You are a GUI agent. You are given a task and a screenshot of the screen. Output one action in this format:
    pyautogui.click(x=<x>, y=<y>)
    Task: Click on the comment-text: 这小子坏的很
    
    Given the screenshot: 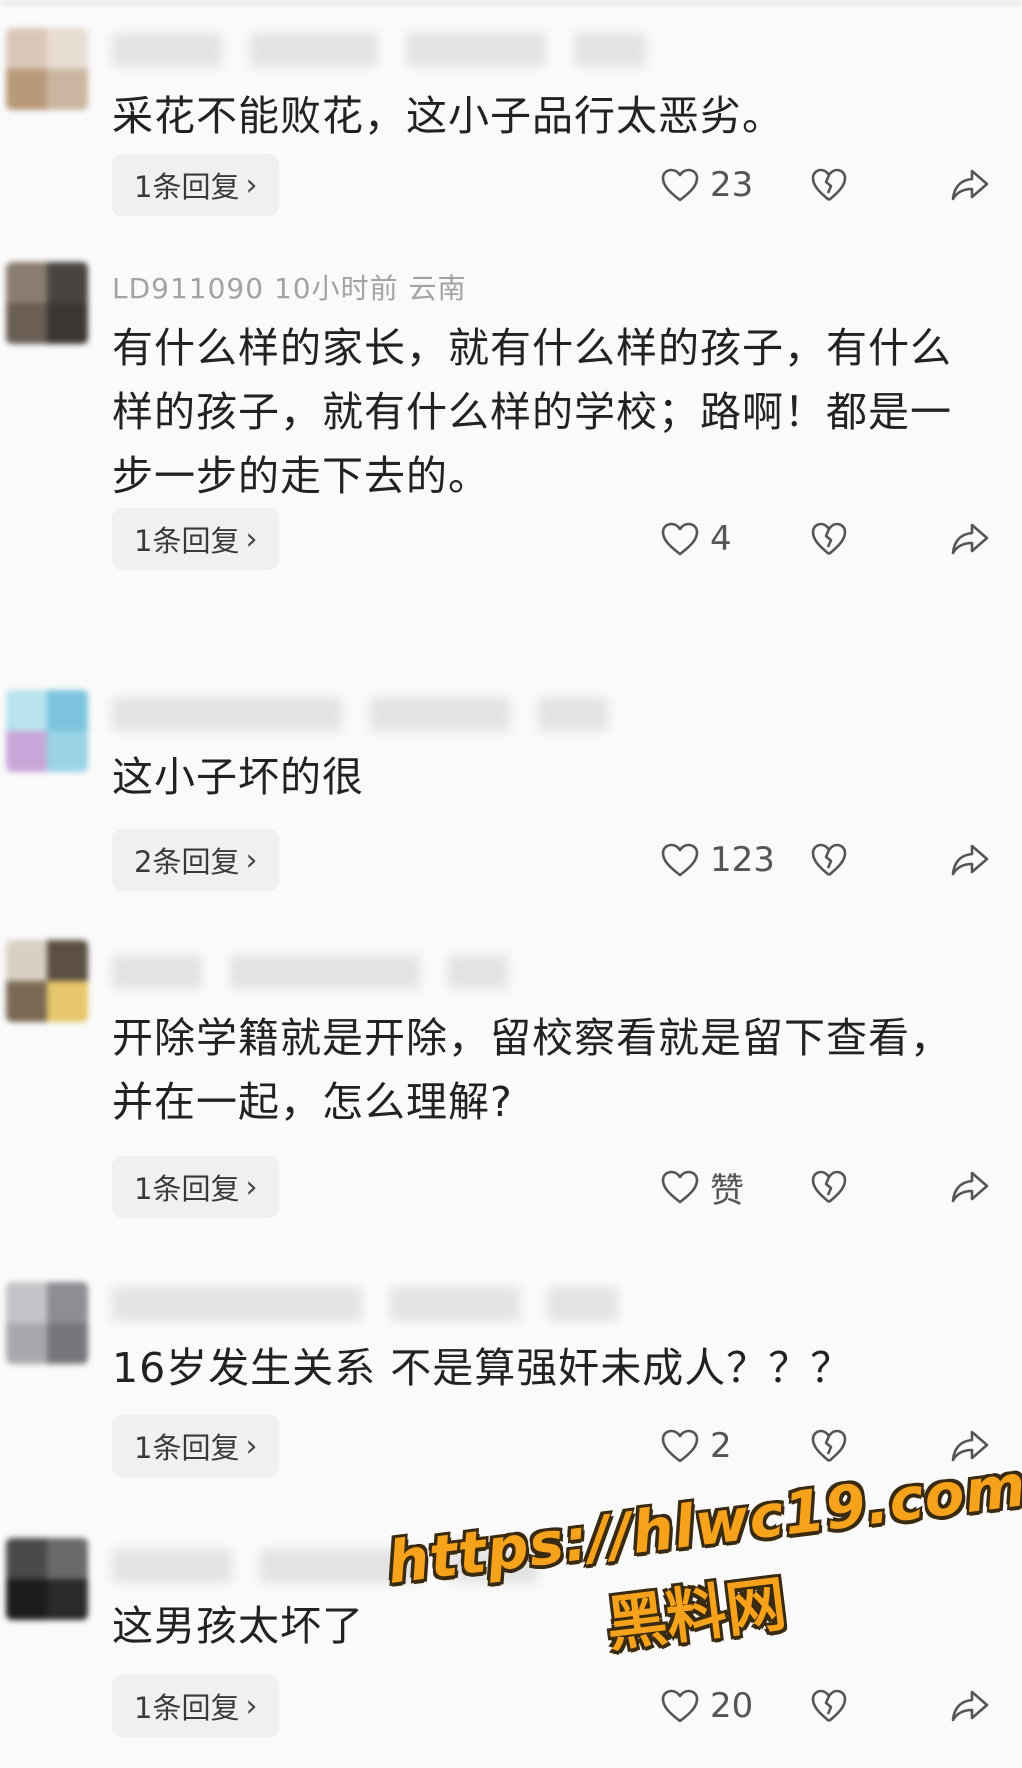 What is the action you would take?
    pyautogui.click(x=238, y=777)
    